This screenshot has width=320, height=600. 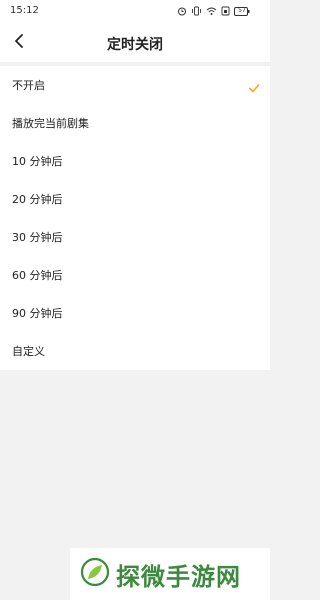 I want to click on option-label: 播放完当前剧集, so click(x=50, y=123).